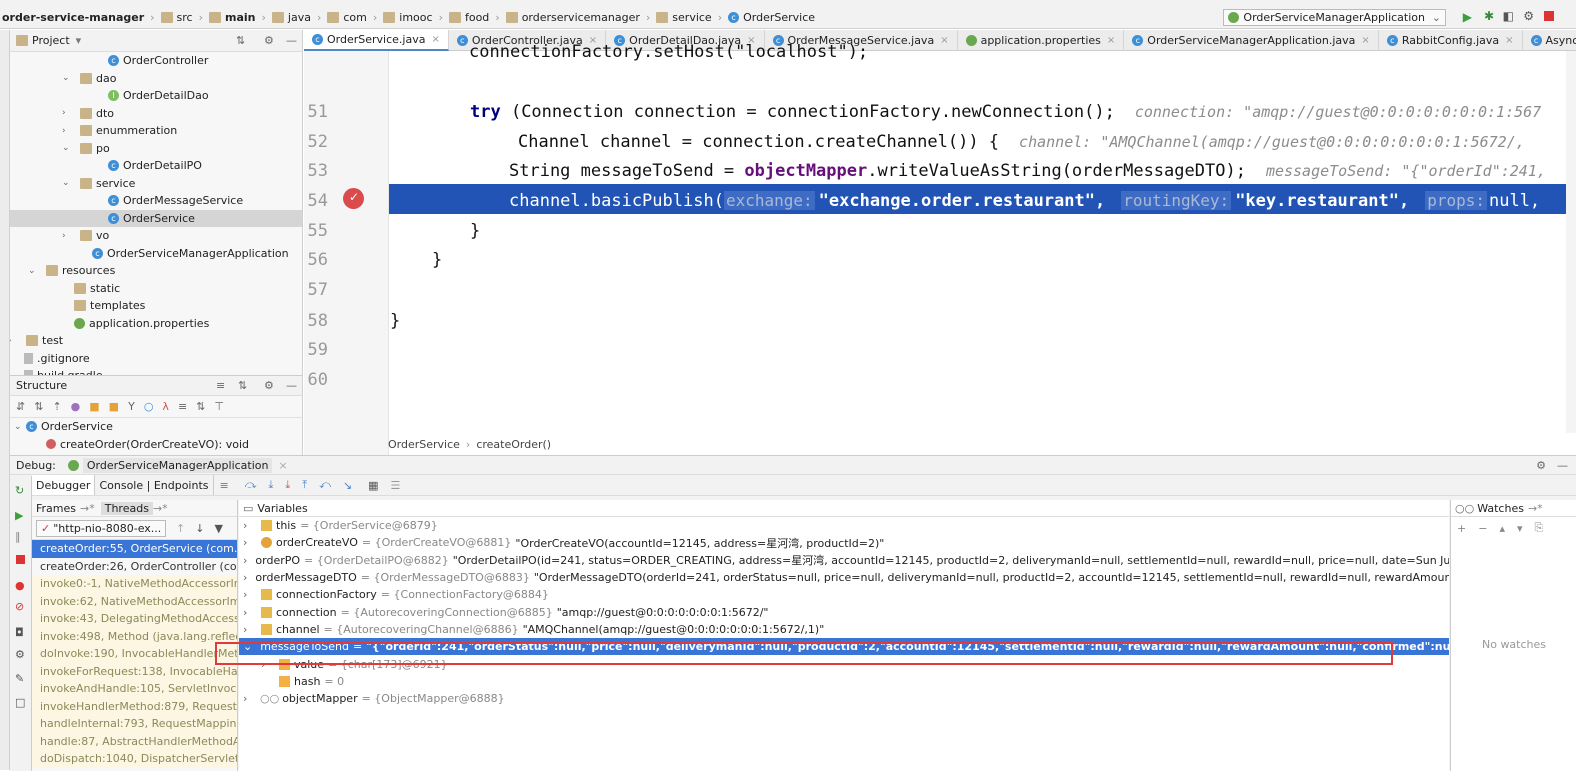 The image size is (1576, 771). I want to click on breadcrumb-item: › main, so click(224, 17).